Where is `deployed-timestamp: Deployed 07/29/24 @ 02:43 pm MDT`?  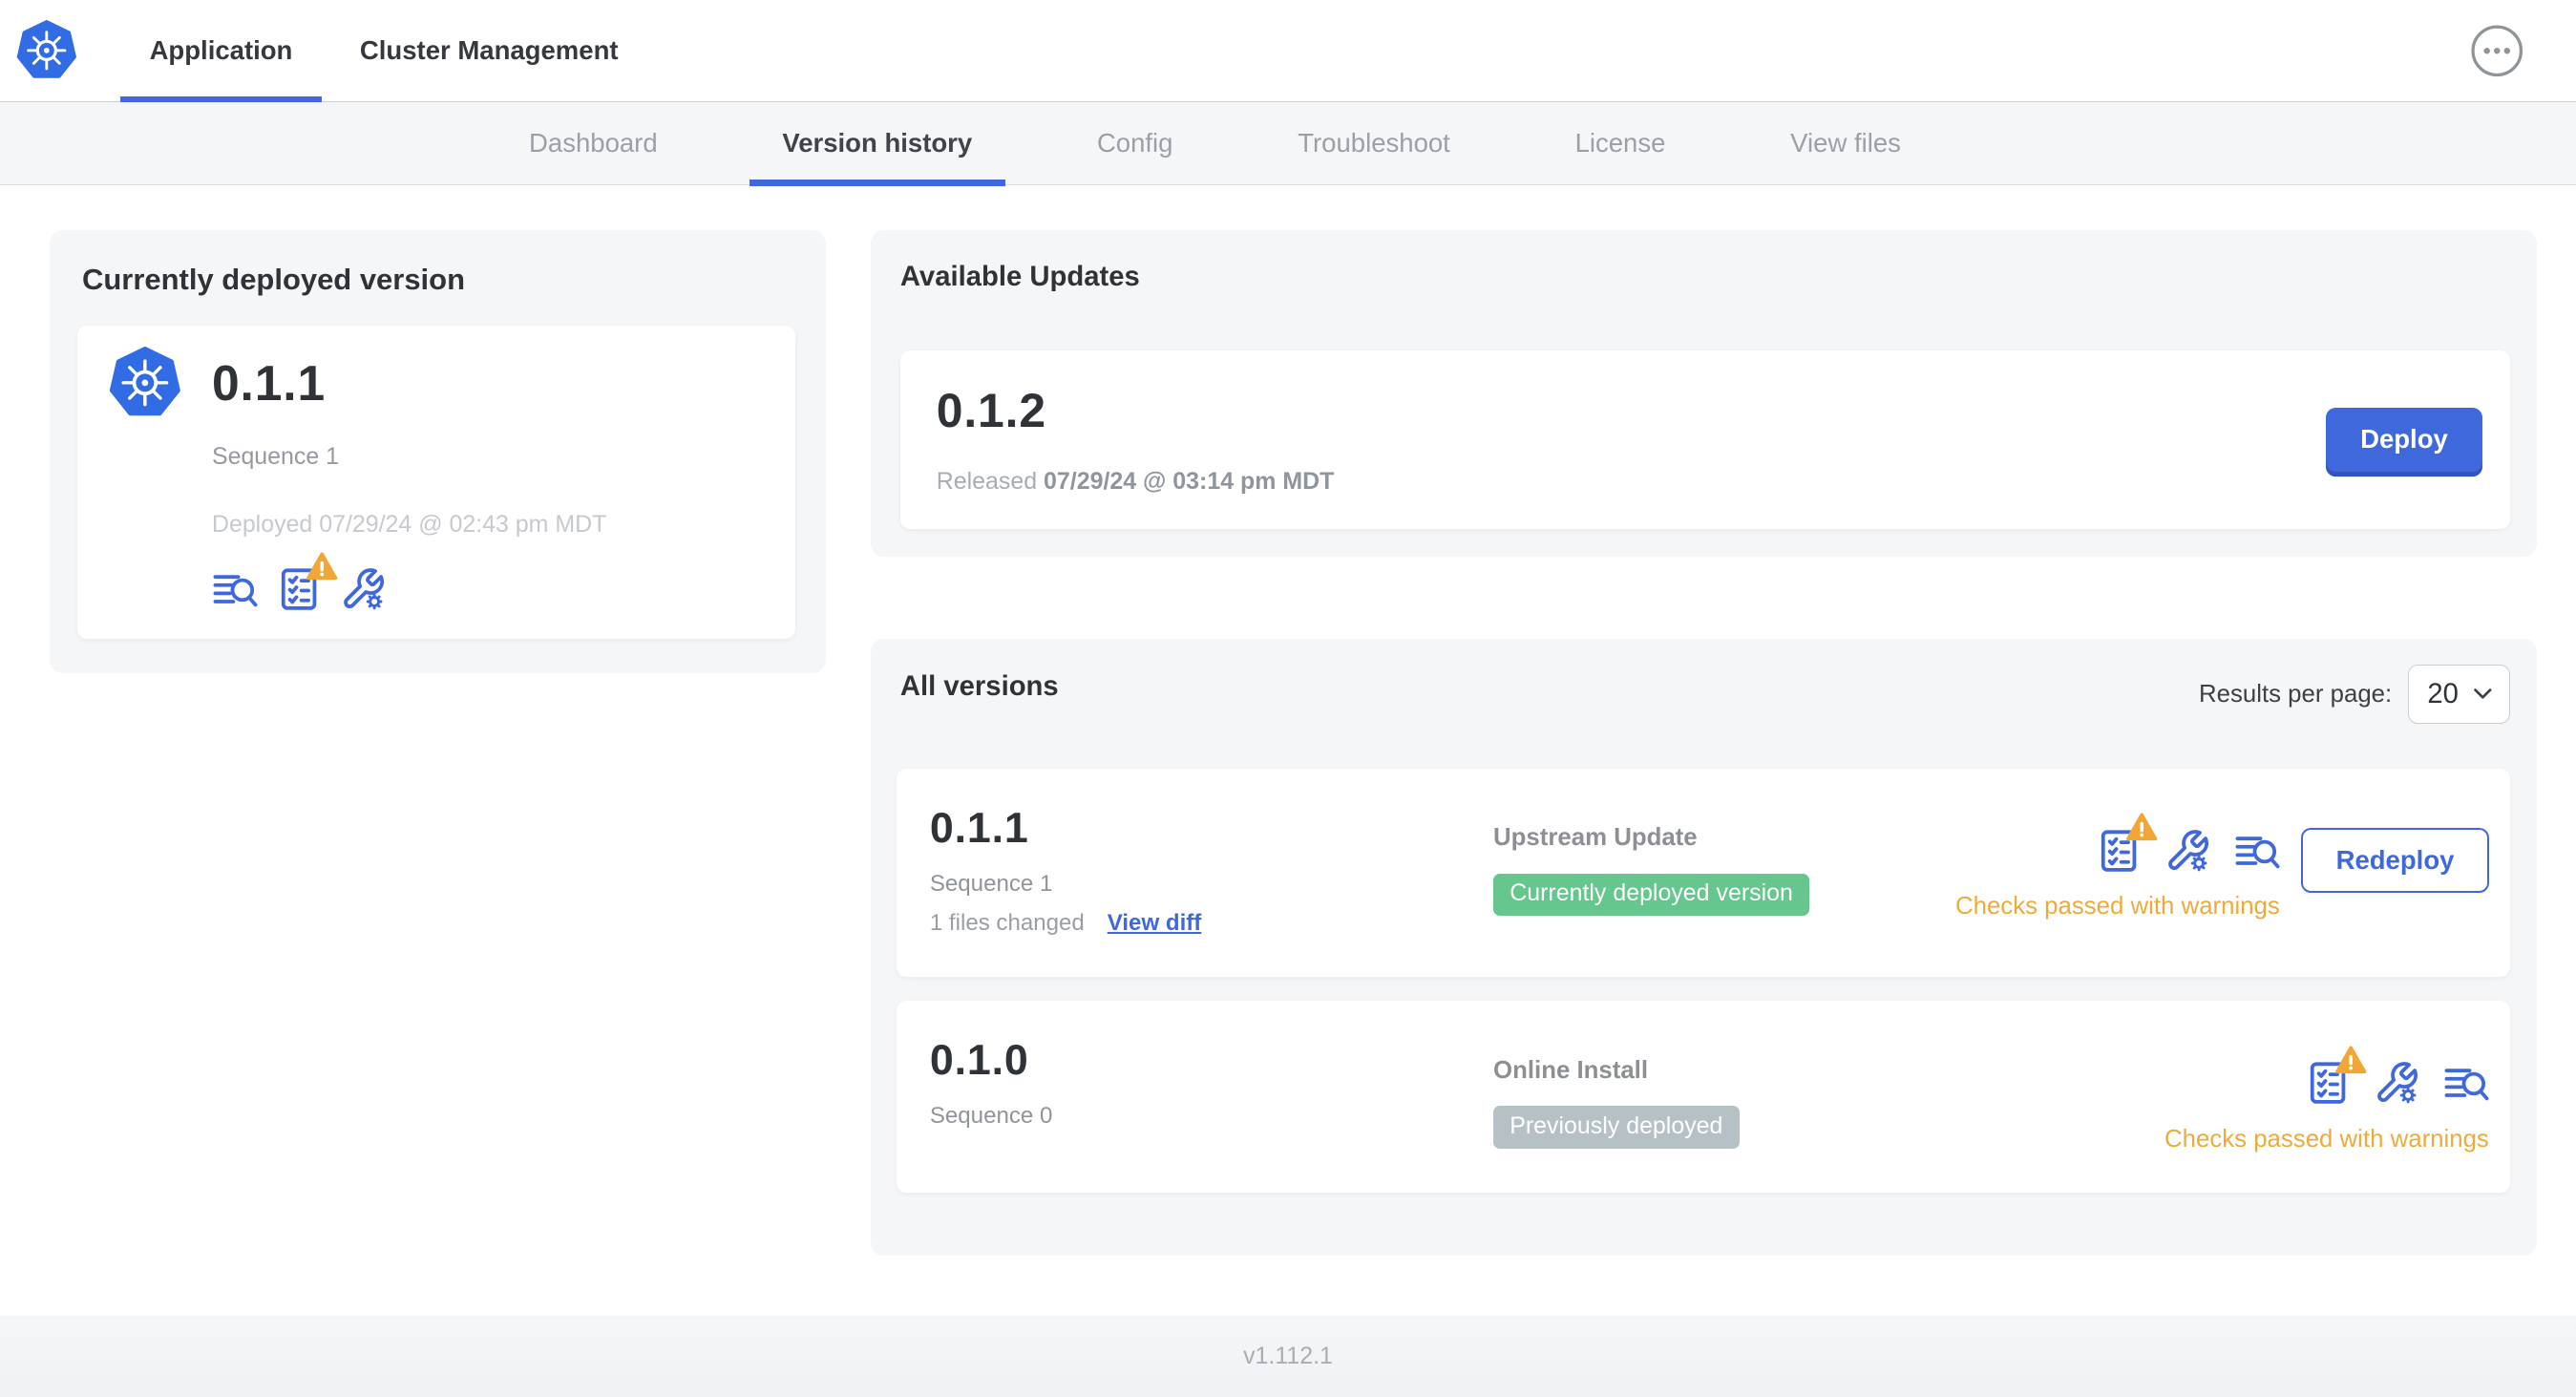 deployed-timestamp: Deployed 07/29/24 @ 02:43 pm MDT is located at coordinates (409, 524).